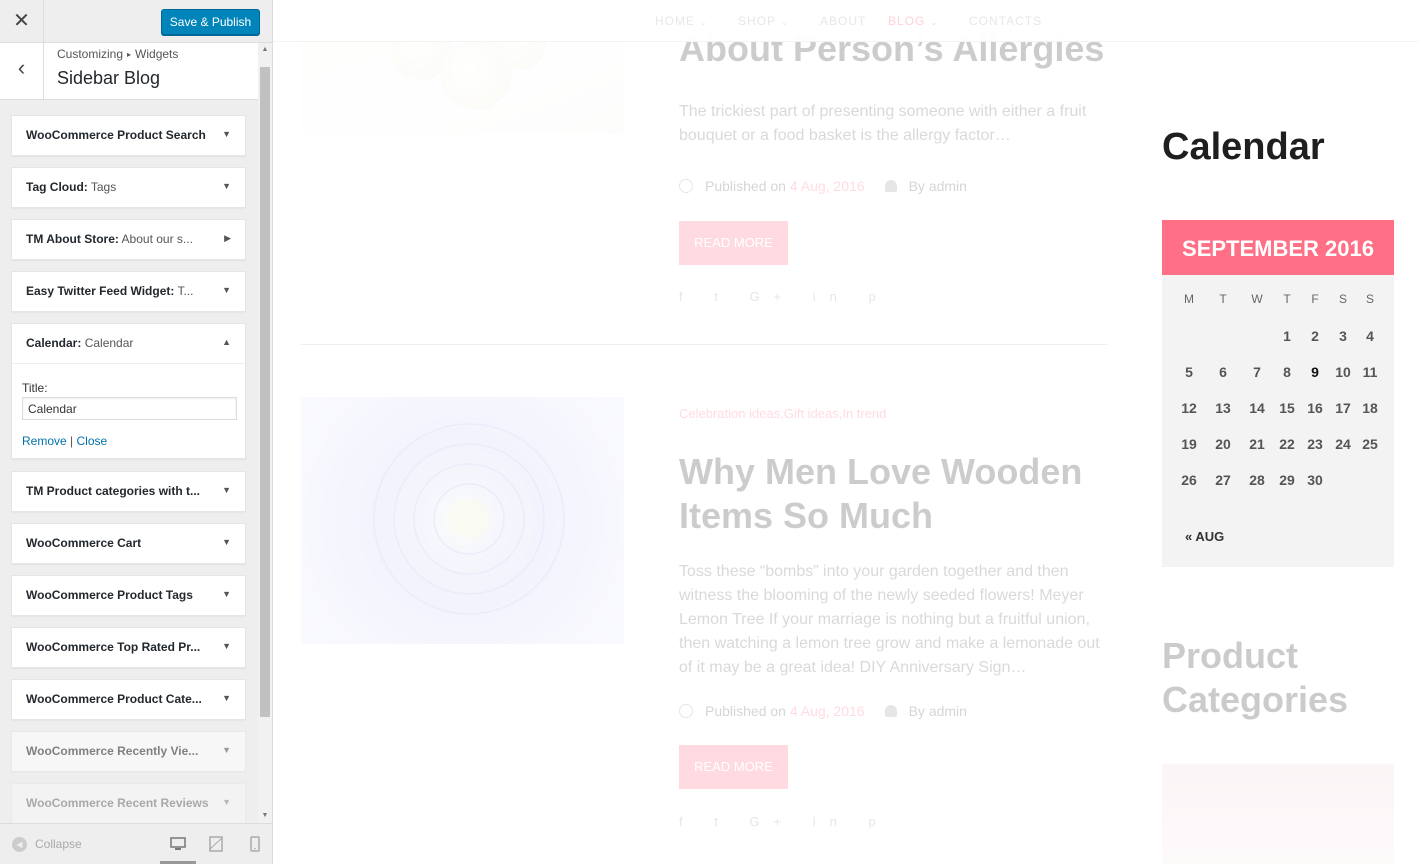  Describe the element at coordinates (216, 844) in the screenshot. I see `tablet-preview-icon` at that location.